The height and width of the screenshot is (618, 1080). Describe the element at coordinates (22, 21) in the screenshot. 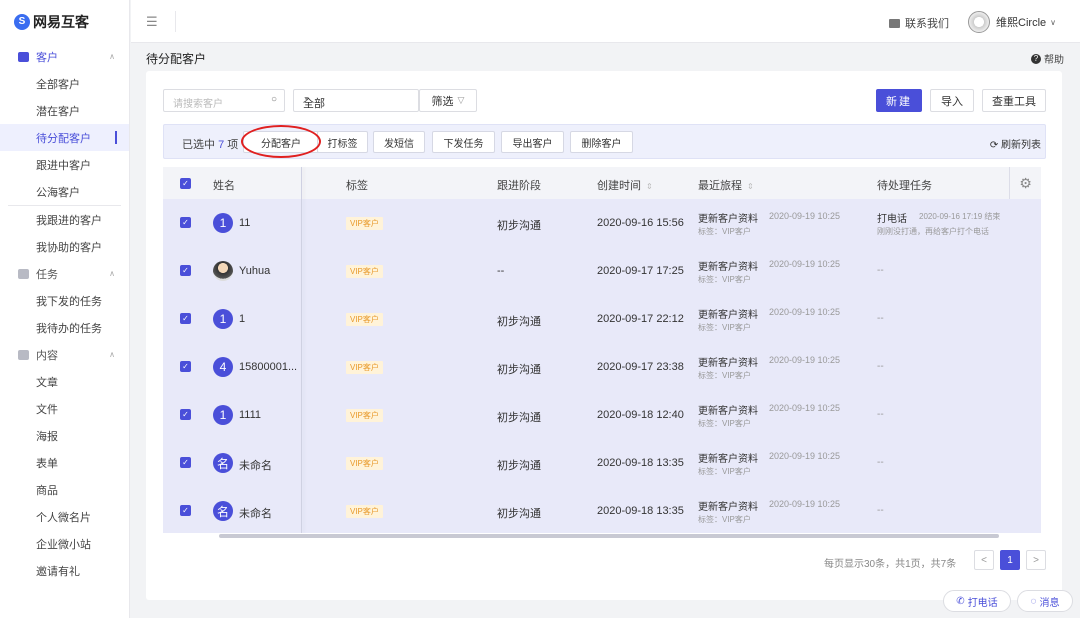

I see `brand-mark-icon: S` at that location.